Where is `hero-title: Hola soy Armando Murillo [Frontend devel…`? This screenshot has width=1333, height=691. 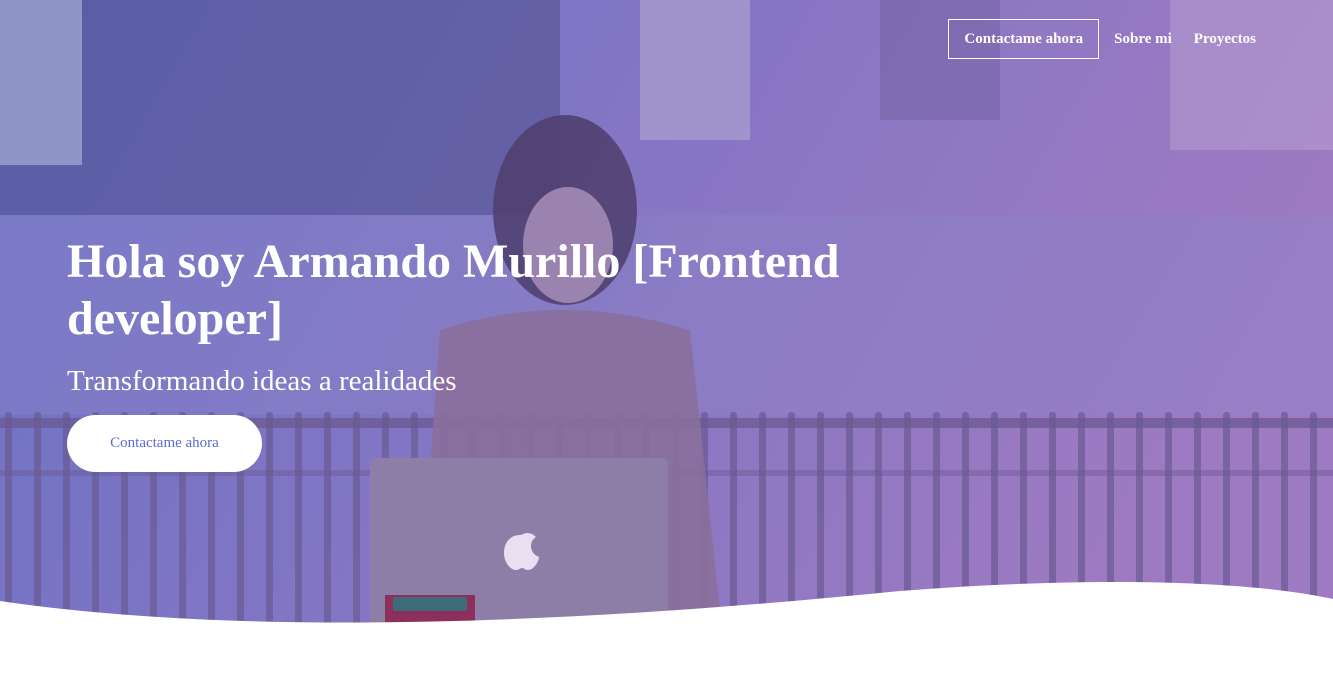 hero-title: Hola soy Armando Murillo [Frontend devel… is located at coordinates (453, 290).